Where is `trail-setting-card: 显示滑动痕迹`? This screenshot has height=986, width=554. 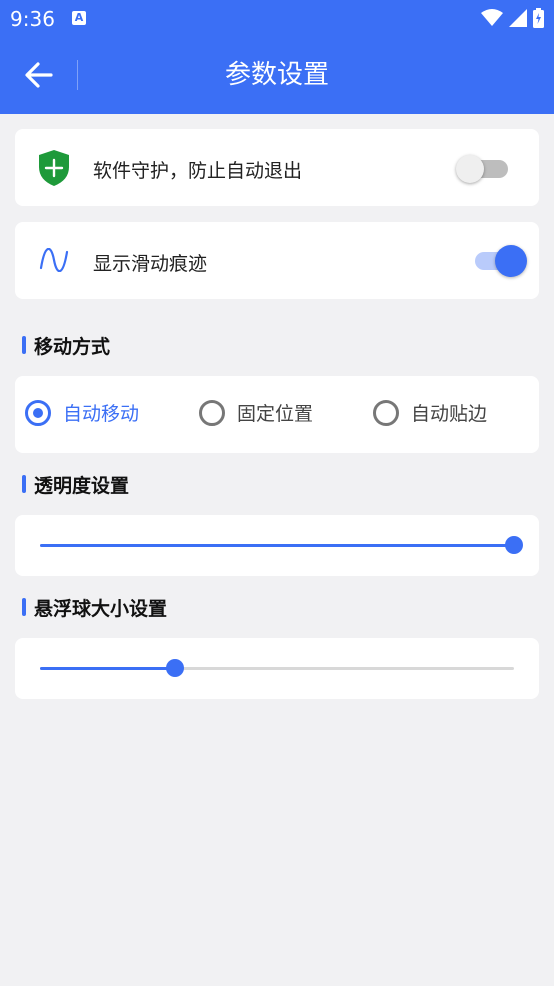
trail-setting-card: 显示滑动痕迹 is located at coordinates (277, 260).